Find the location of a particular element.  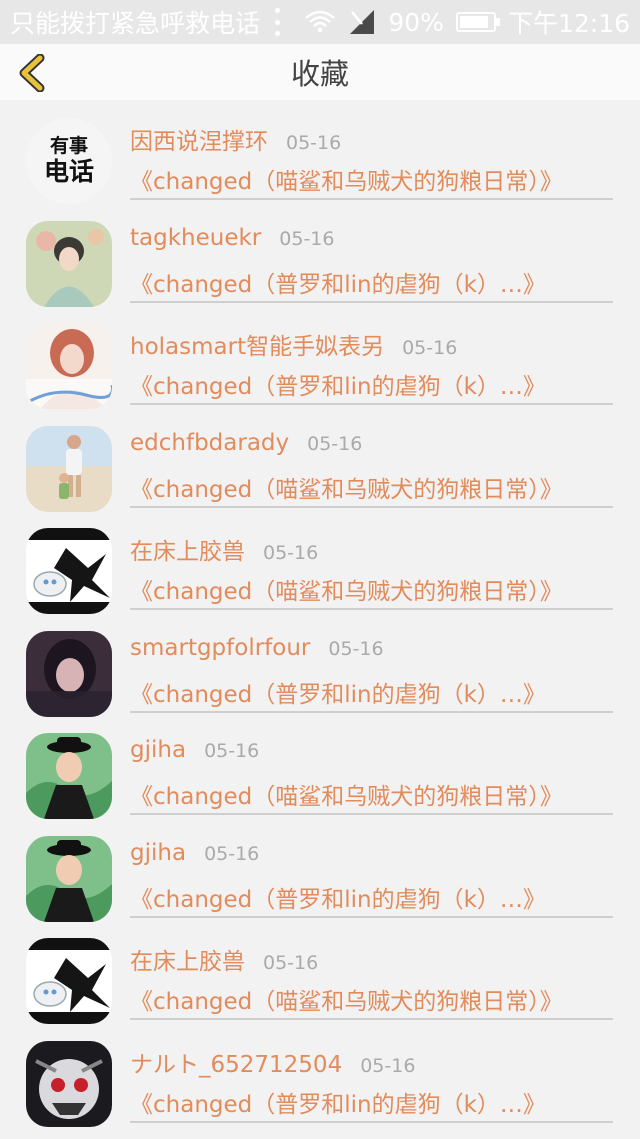

user-name: 因西说涅撑环 is located at coordinates (199, 139).